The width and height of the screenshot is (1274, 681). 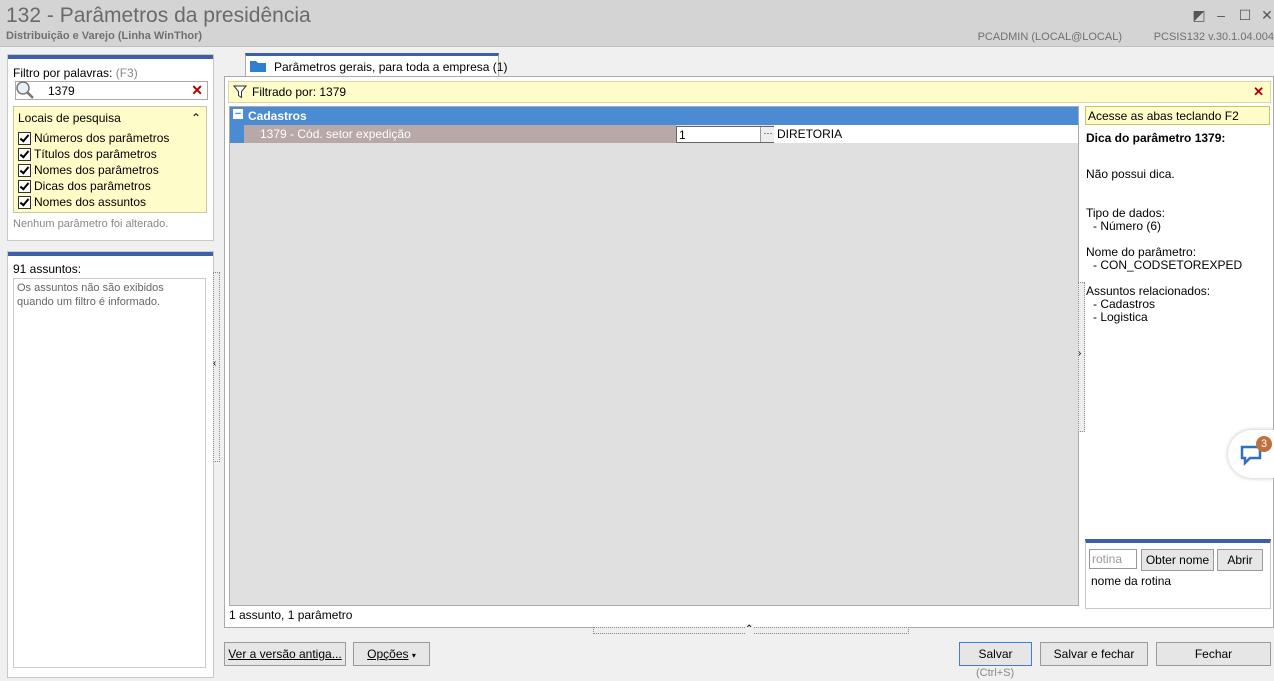 What do you see at coordinates (995, 673) in the screenshot?
I see `save-shortcut: (Ctrl+S)` at bounding box center [995, 673].